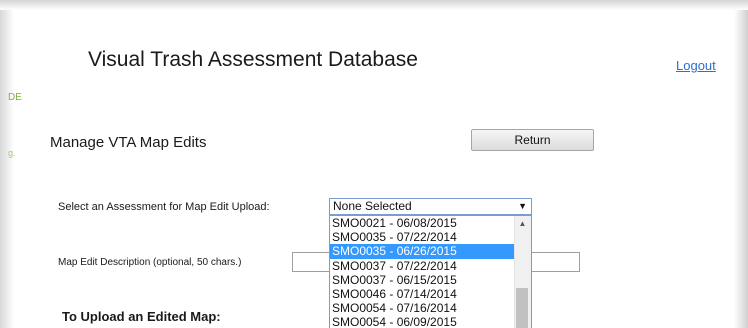 The width and height of the screenshot is (748, 328). What do you see at coordinates (422, 251) in the screenshot?
I see `dropdown-option-highlighted: SMO0035 - 06/26/2015` at bounding box center [422, 251].